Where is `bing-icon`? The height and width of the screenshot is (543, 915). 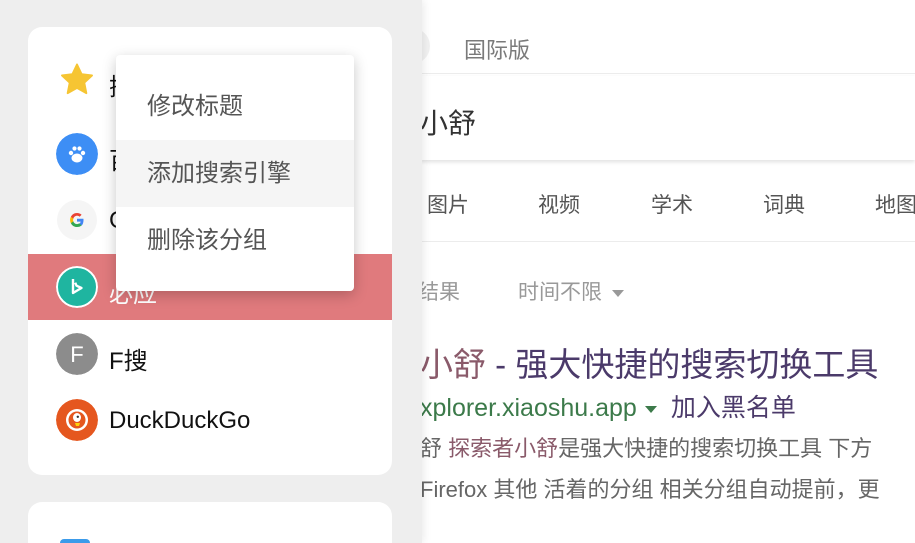
bing-icon is located at coordinates (77, 287).